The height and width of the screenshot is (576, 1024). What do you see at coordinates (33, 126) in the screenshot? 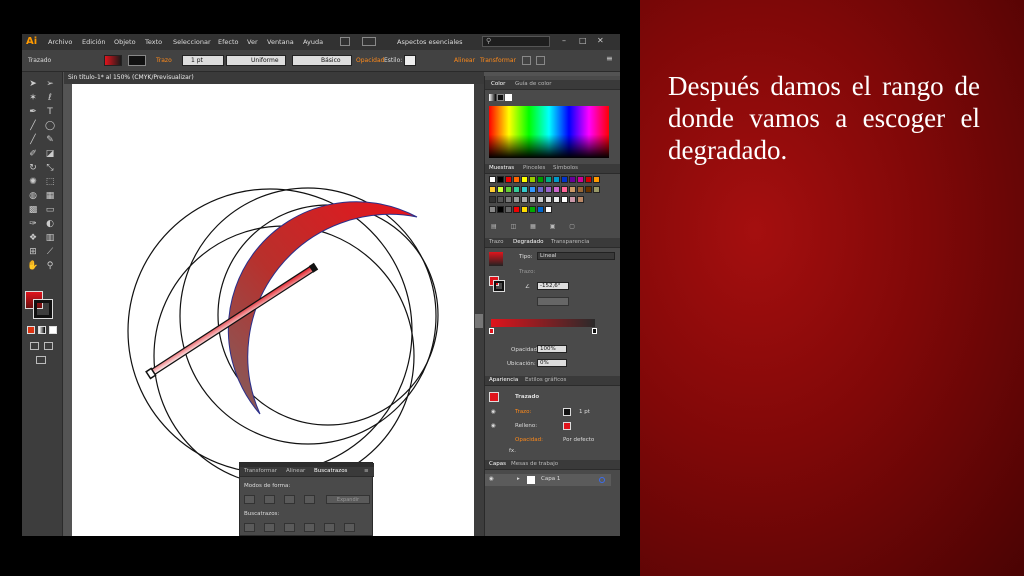
I see `line-tool-icon: ╱` at bounding box center [33, 126].